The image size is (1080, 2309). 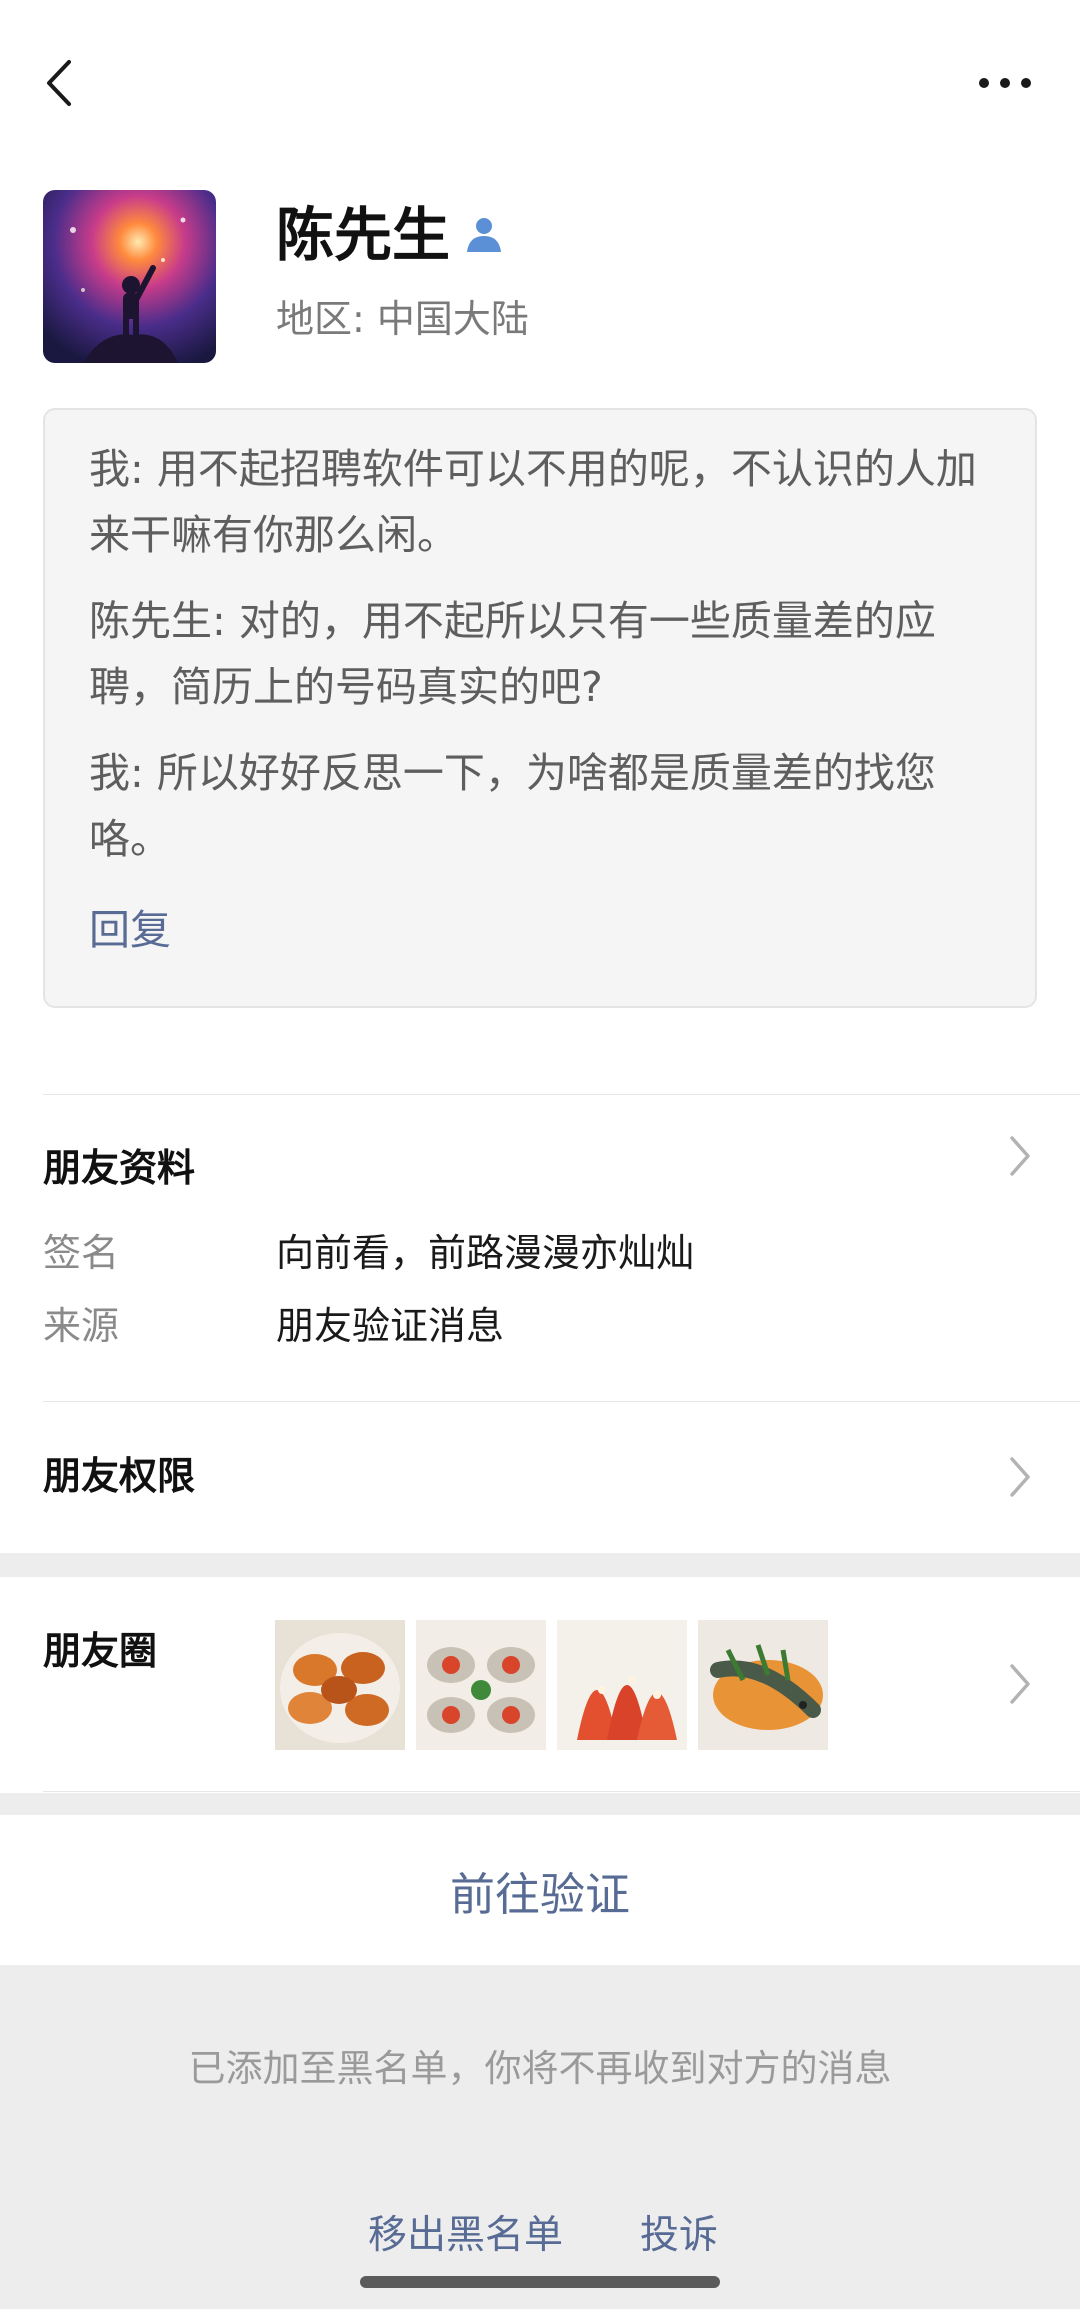 I want to click on avatar-image, so click(x=128, y=290).